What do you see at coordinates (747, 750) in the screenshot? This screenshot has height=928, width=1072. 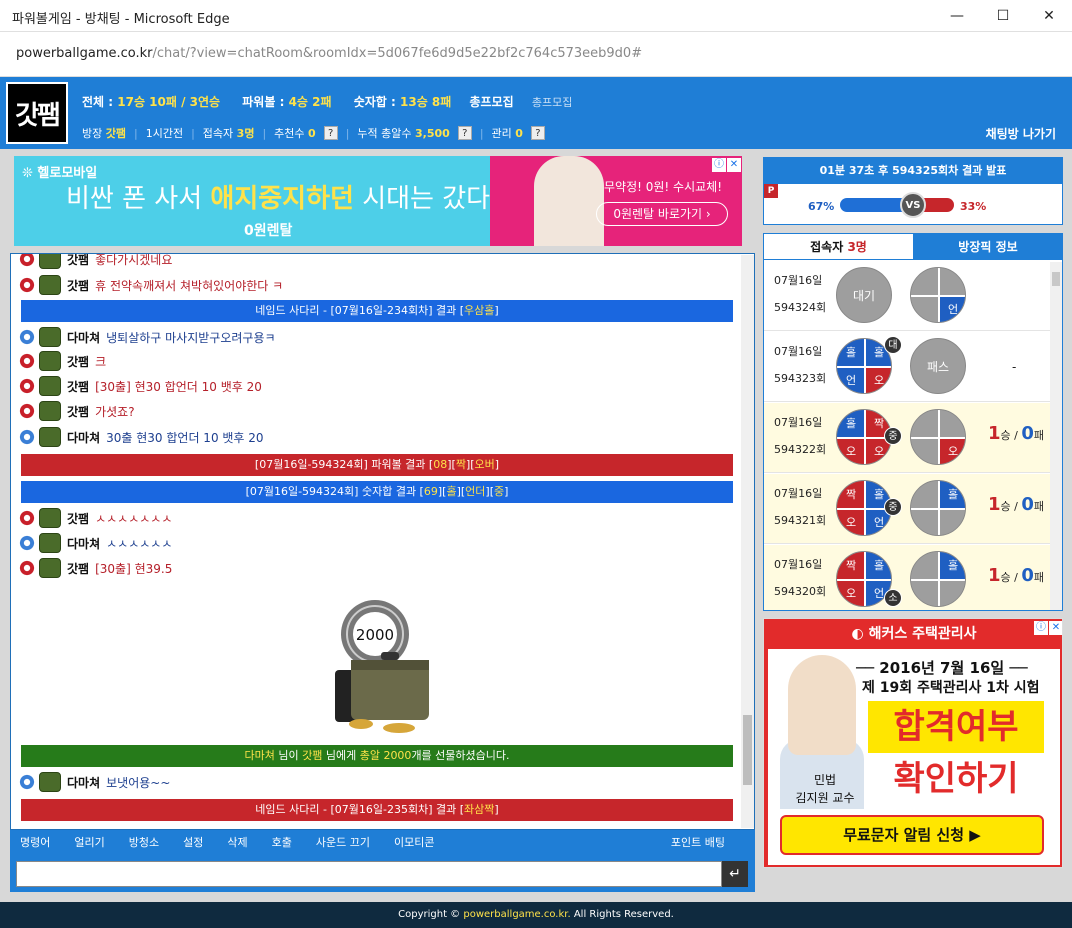 I see `chat-scroll-thumb` at bounding box center [747, 750].